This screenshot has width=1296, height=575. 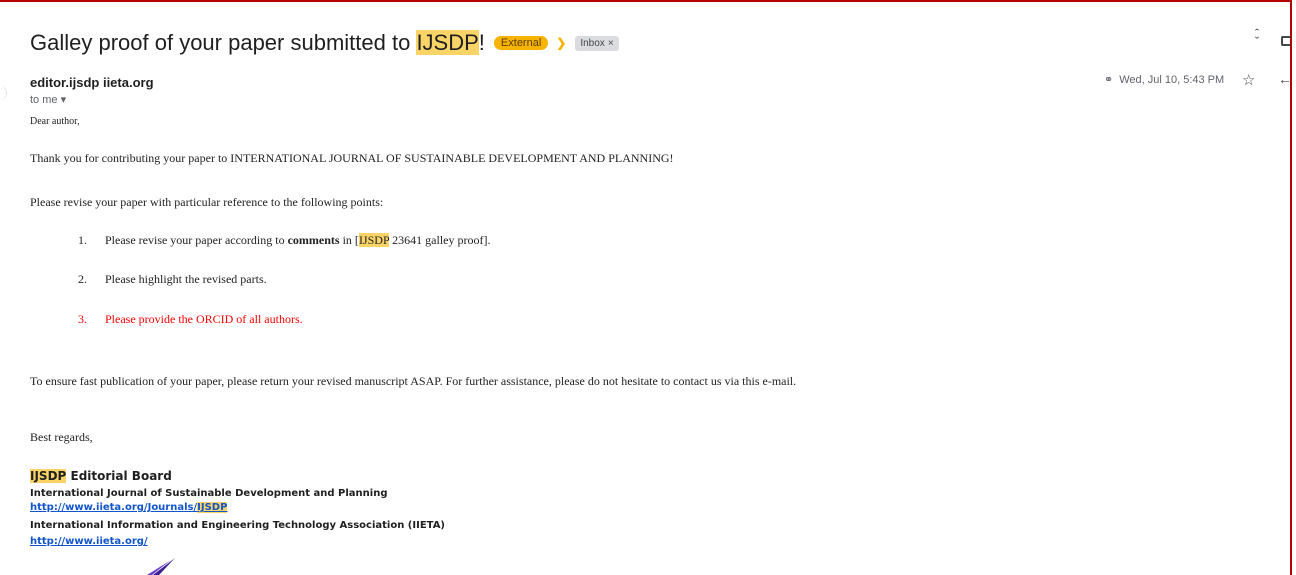 I want to click on inbox-label-chip: Inbox ×, so click(x=597, y=43).